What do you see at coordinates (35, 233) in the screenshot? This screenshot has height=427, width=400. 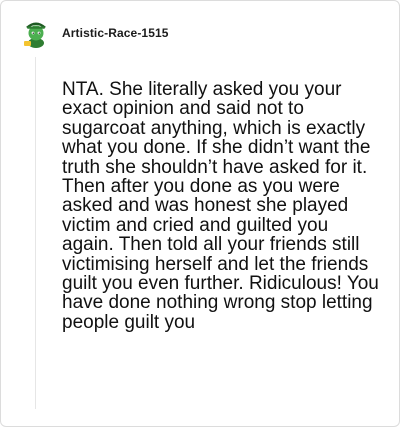 I see `thread-line` at bounding box center [35, 233].